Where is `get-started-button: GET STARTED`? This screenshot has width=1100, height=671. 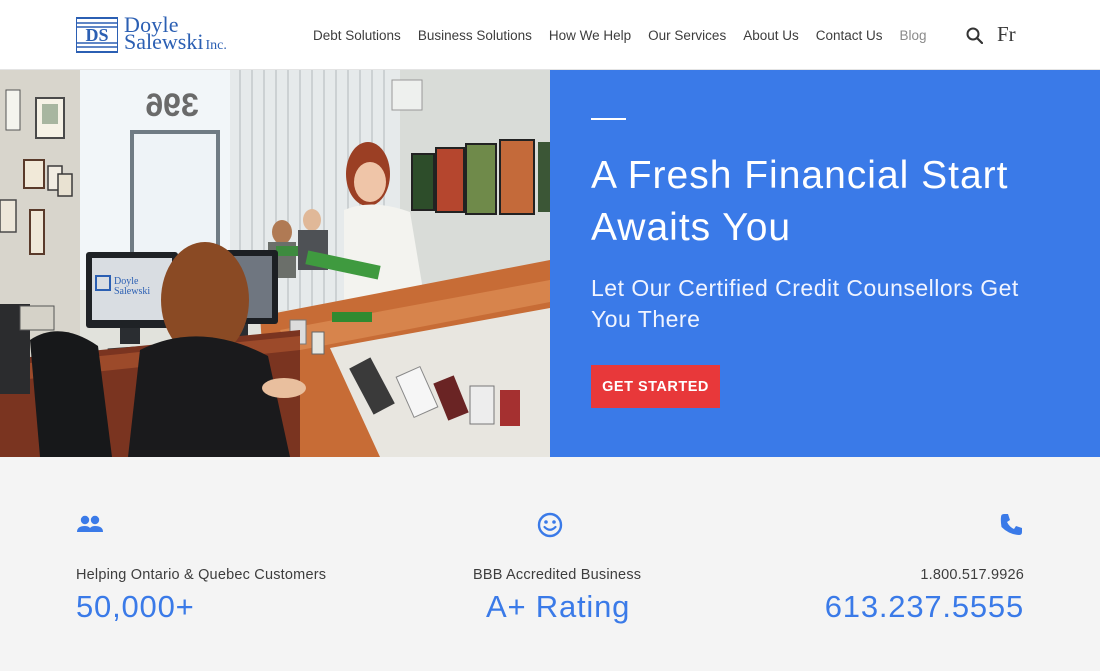
get-started-button: GET STARTED is located at coordinates (655, 386).